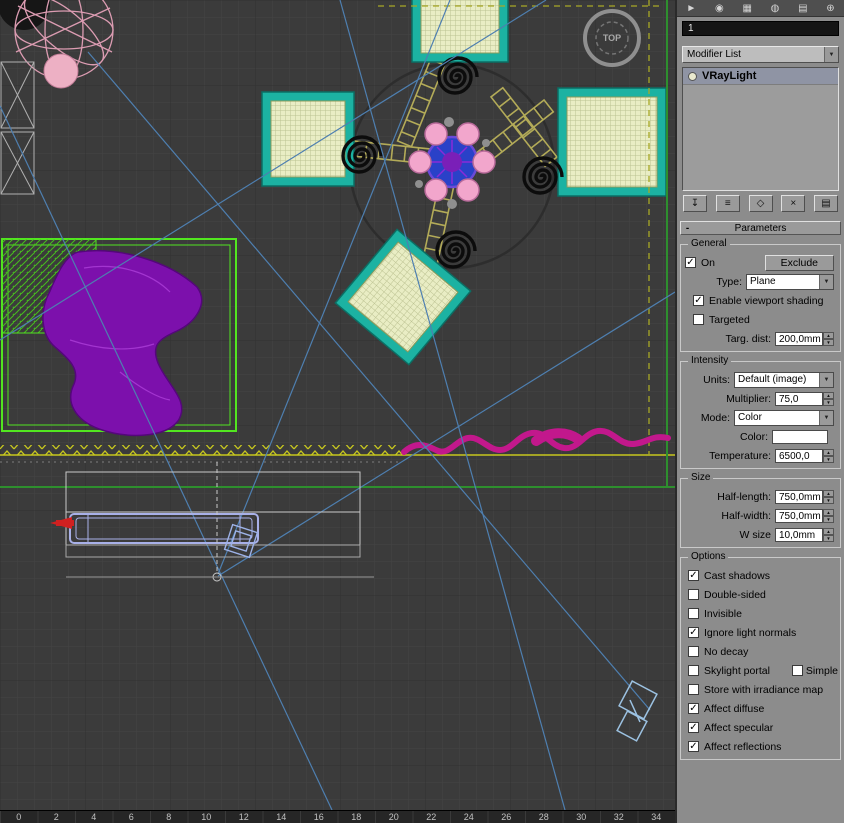  What do you see at coordinates (356, 817) in the screenshot?
I see `timeline-tick: 18` at bounding box center [356, 817].